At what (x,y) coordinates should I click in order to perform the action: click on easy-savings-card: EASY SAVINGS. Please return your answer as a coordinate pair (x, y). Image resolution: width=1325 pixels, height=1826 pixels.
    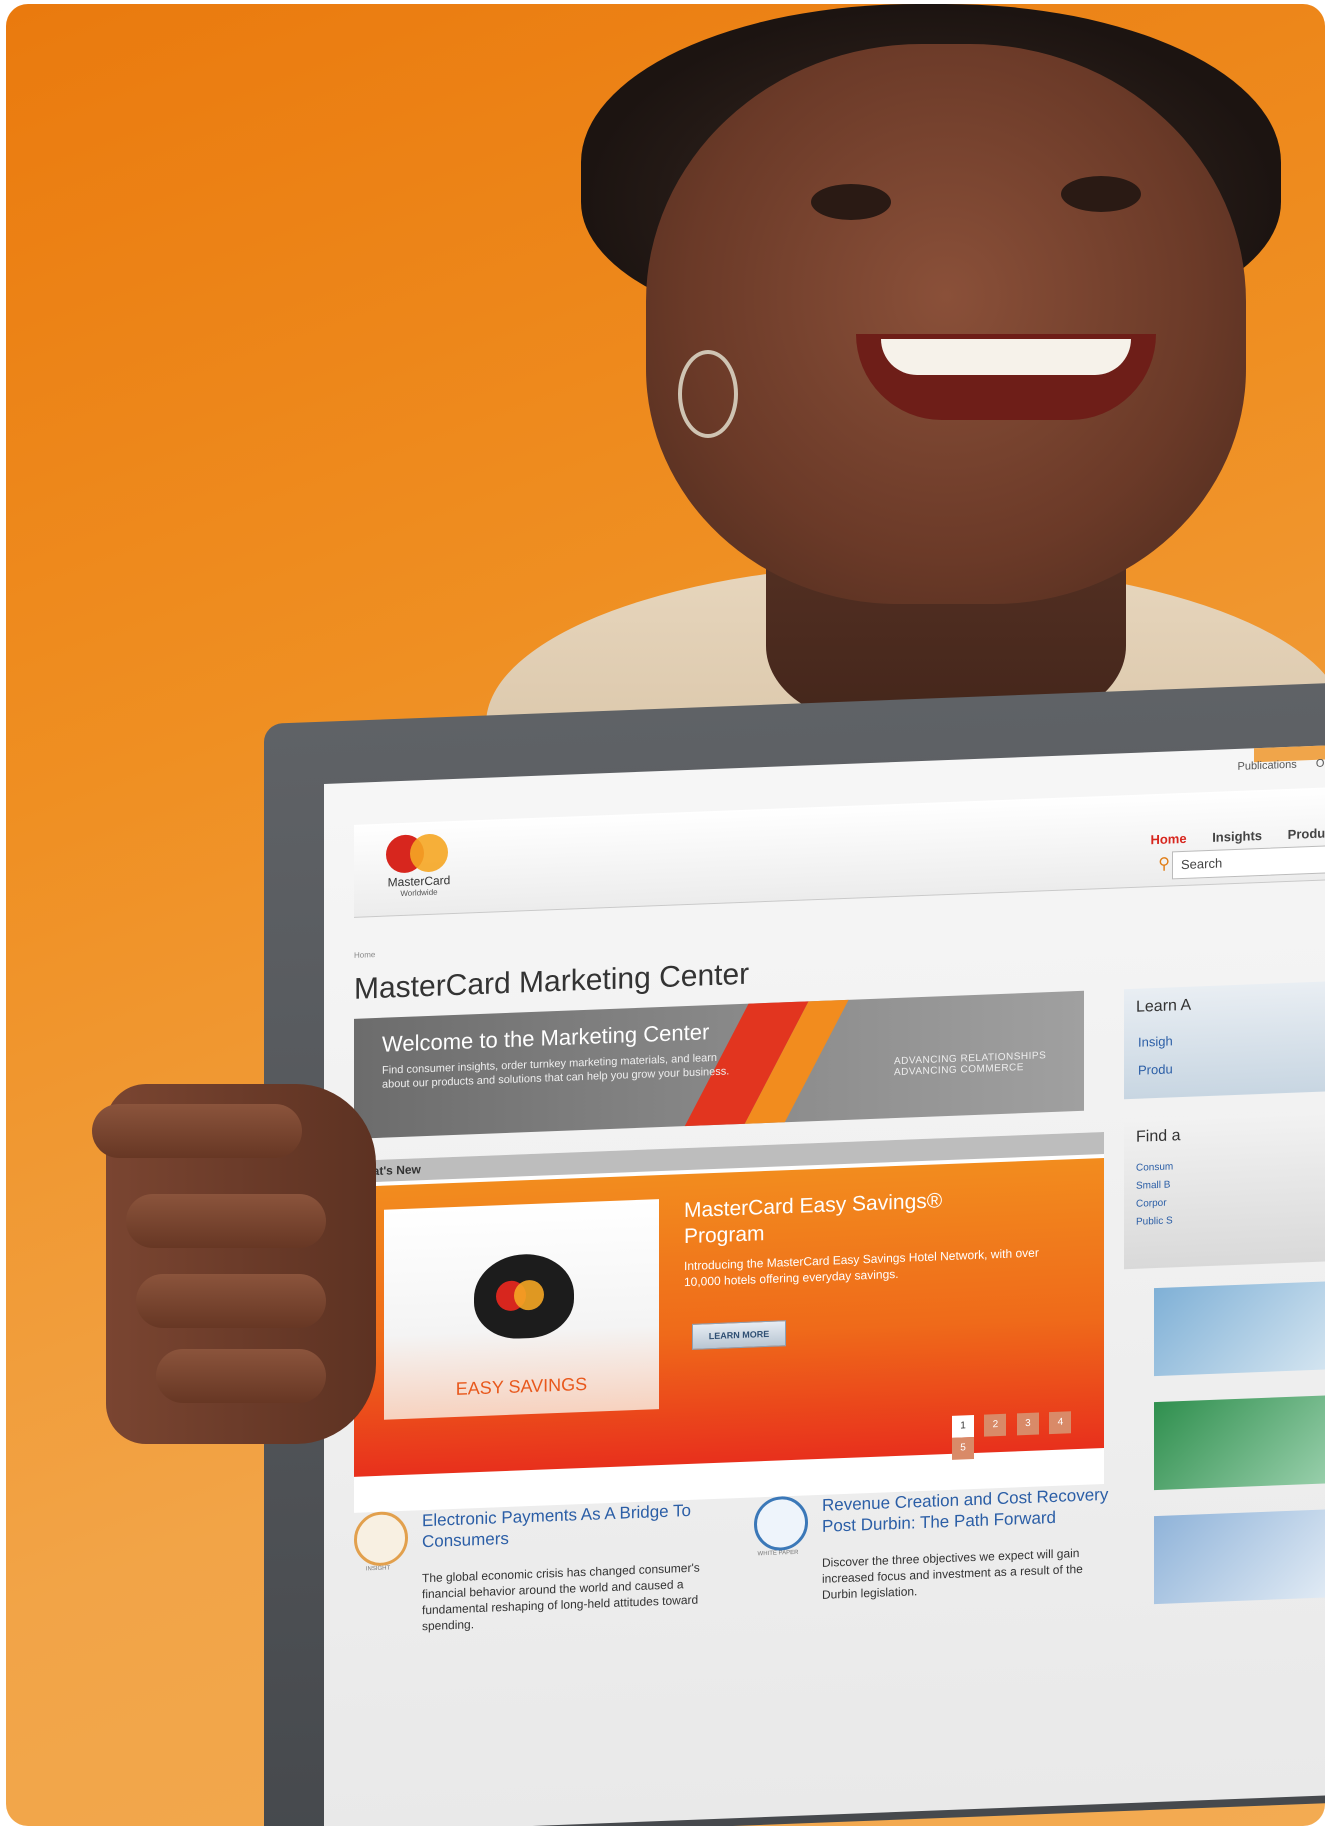
    Looking at the image, I should click on (521, 1309).